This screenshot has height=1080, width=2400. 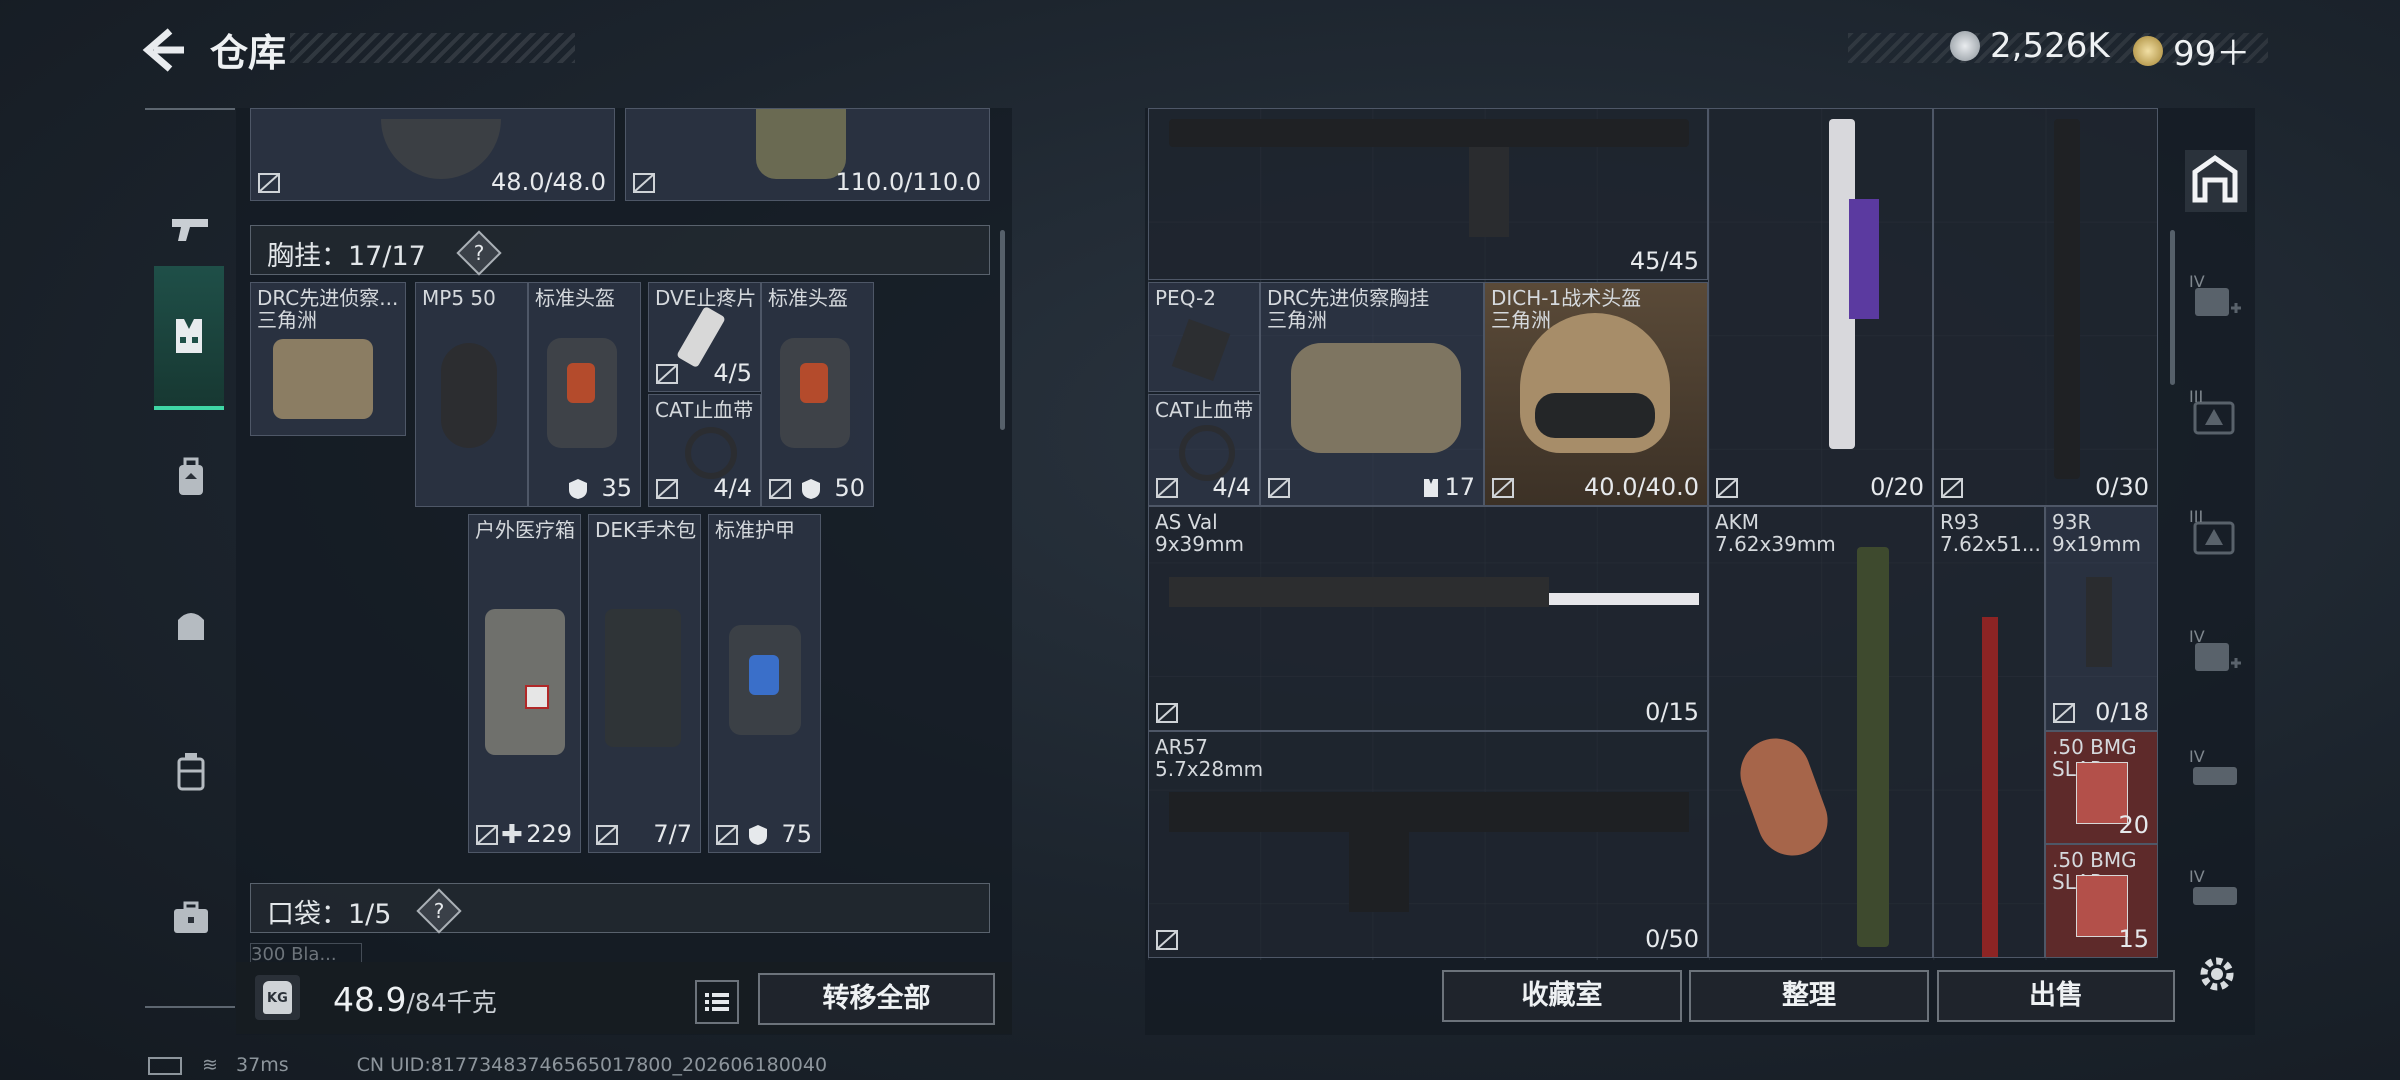 I want to click on storage-rifle-black: 0/30, so click(x=2045, y=307).